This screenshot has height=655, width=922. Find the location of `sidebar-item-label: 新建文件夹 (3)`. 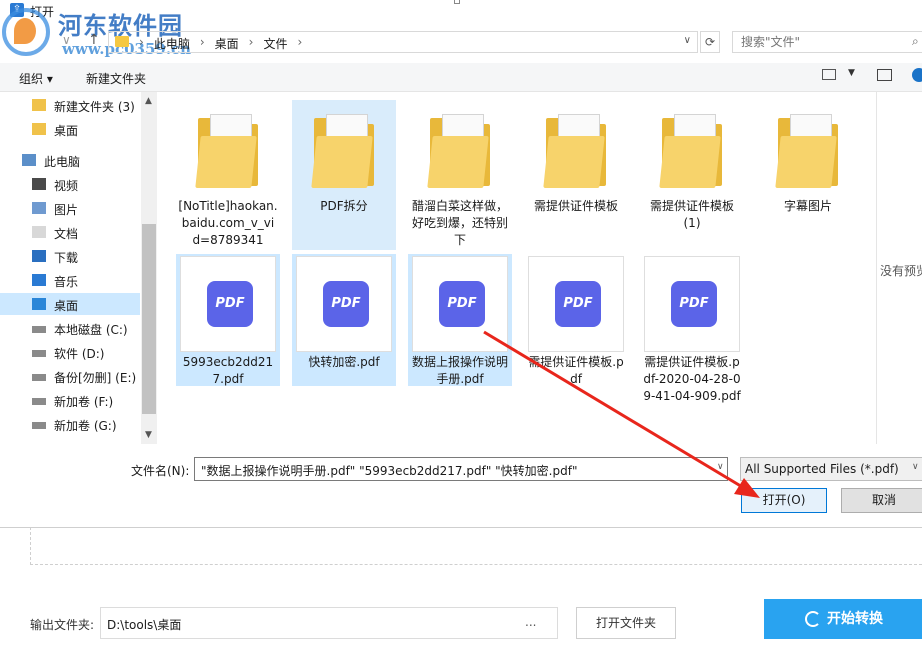

sidebar-item-label: 新建文件夹 (3) is located at coordinates (94, 107).